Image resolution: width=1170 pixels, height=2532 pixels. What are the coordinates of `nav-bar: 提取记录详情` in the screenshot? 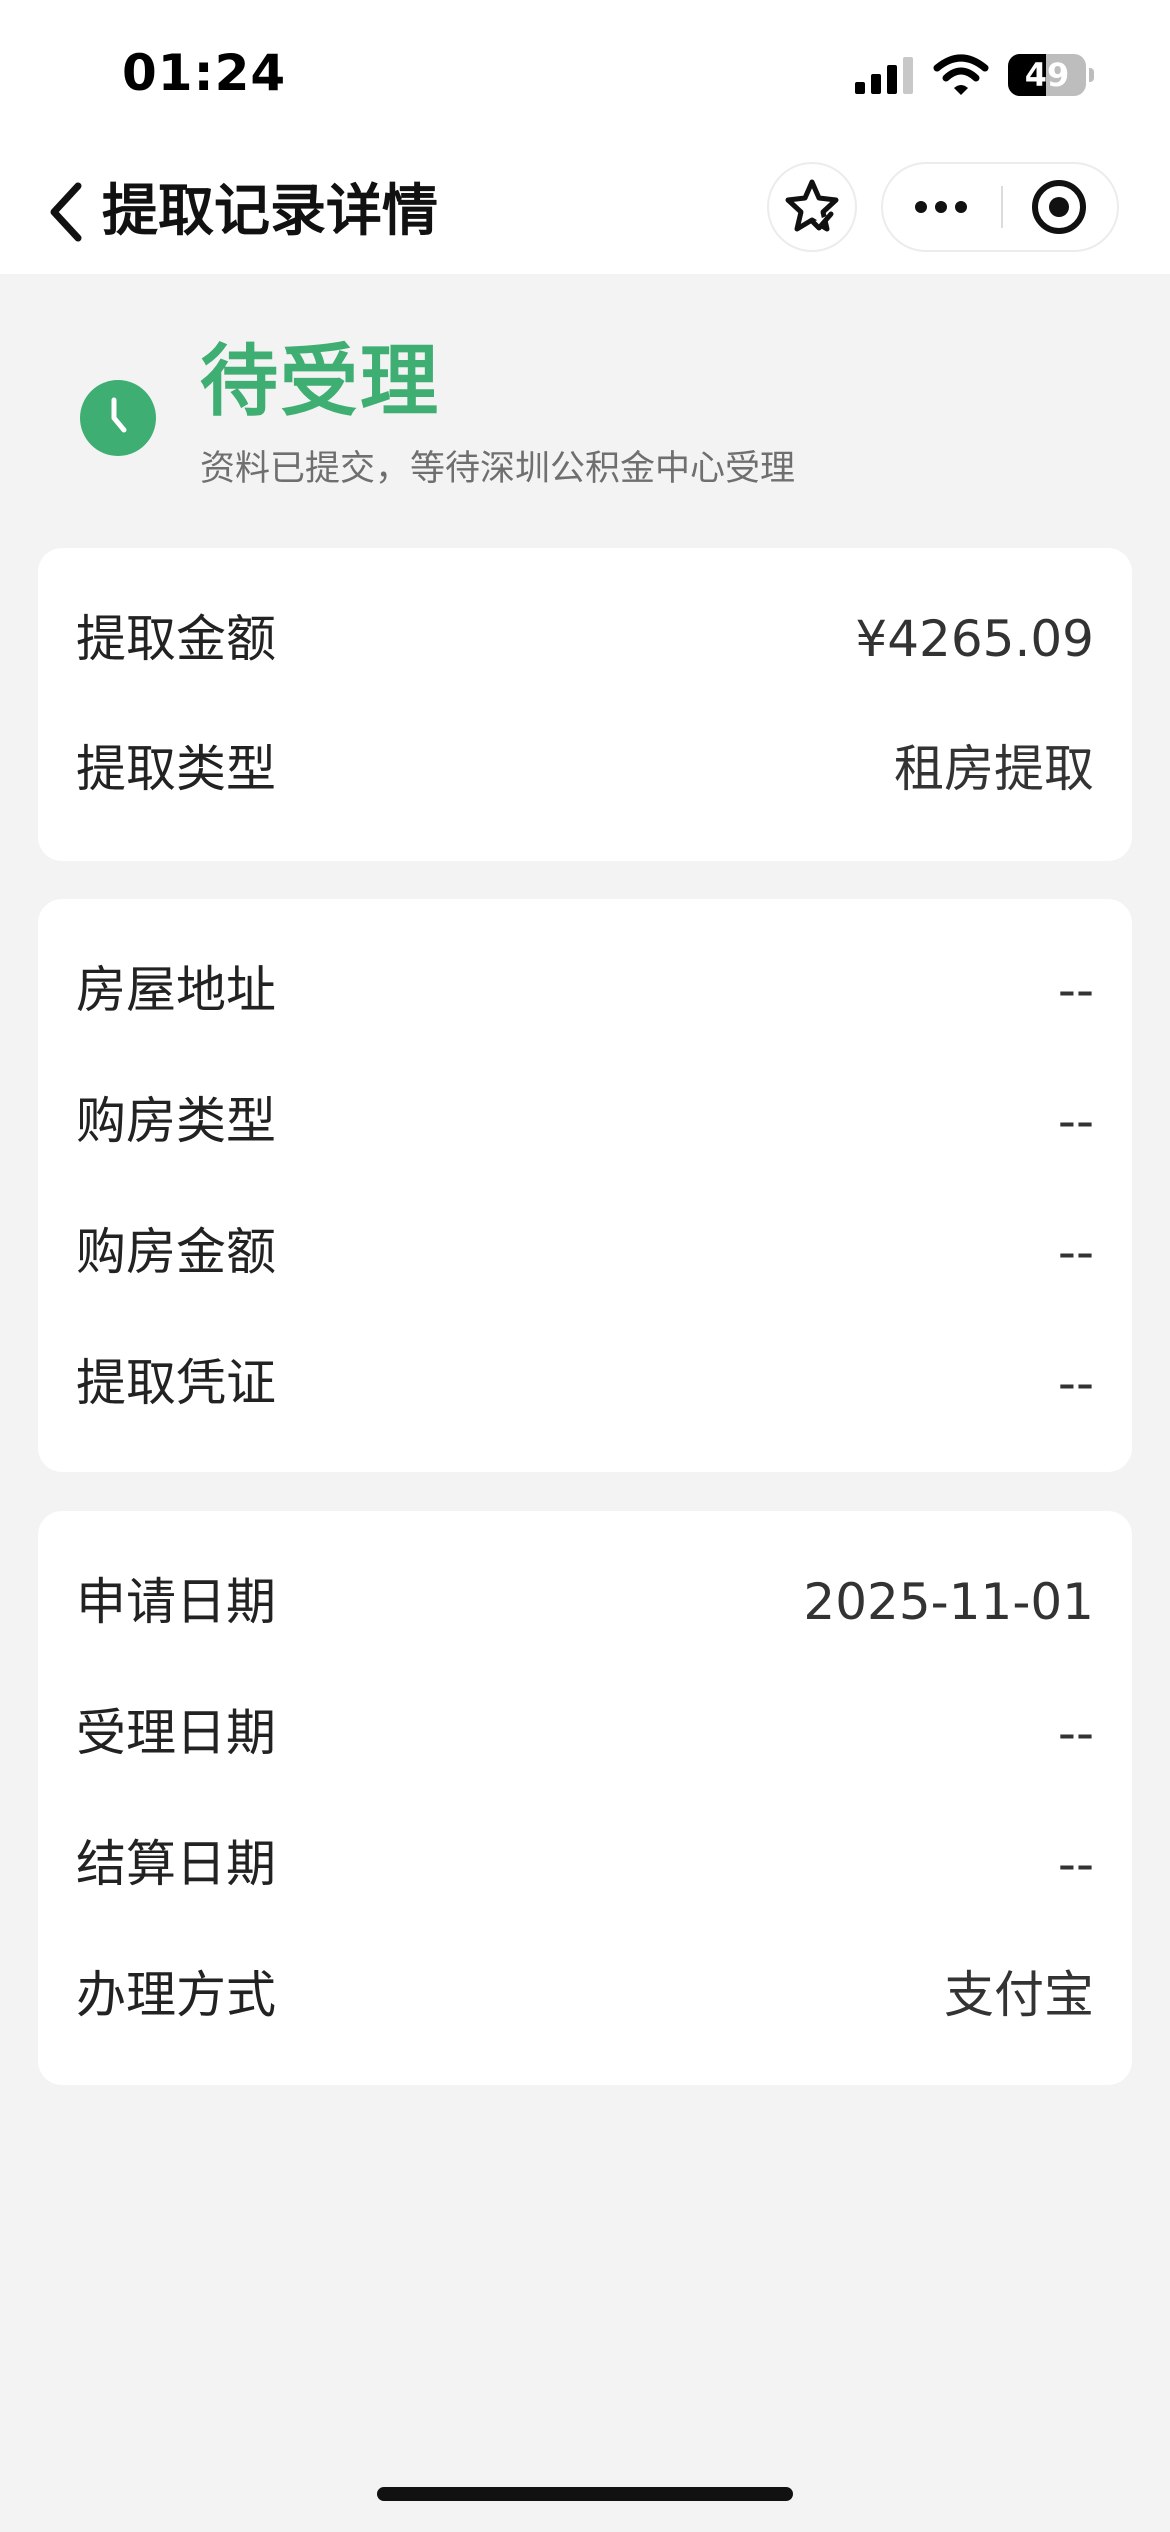 It's located at (585, 212).